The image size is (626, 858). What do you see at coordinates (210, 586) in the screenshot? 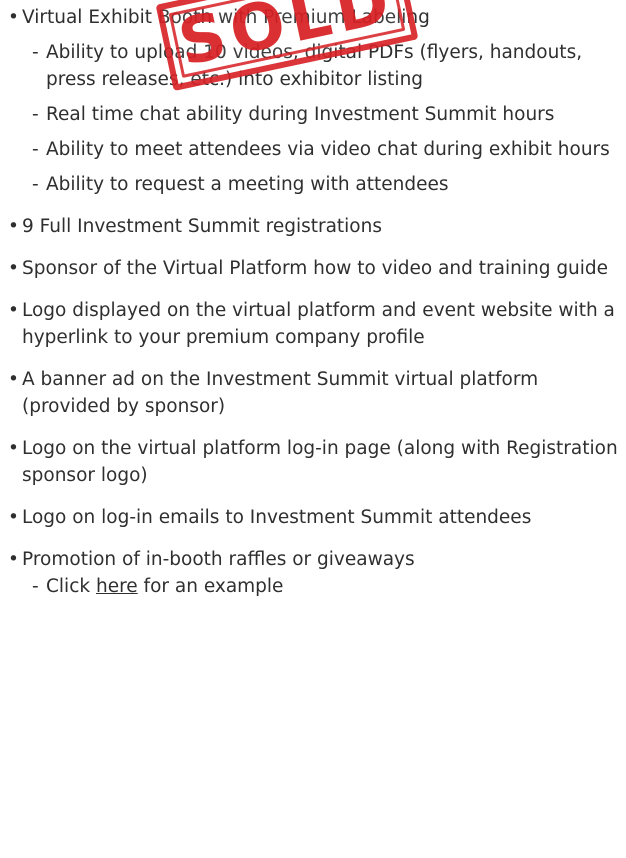
I see `sub-text-suffix: for an example` at bounding box center [210, 586].